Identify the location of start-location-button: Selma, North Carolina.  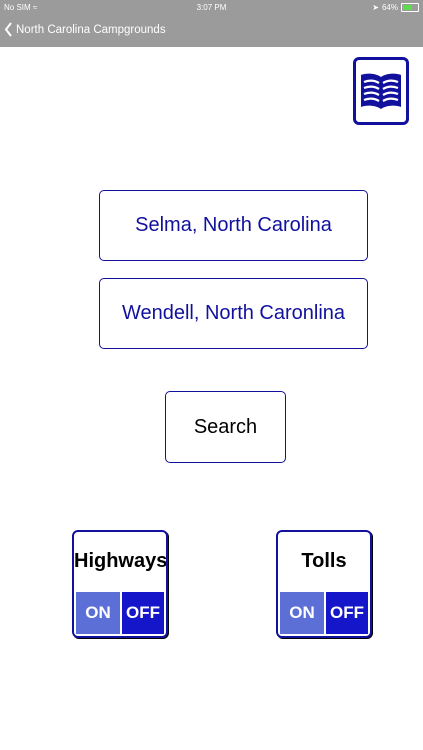
(233, 225).